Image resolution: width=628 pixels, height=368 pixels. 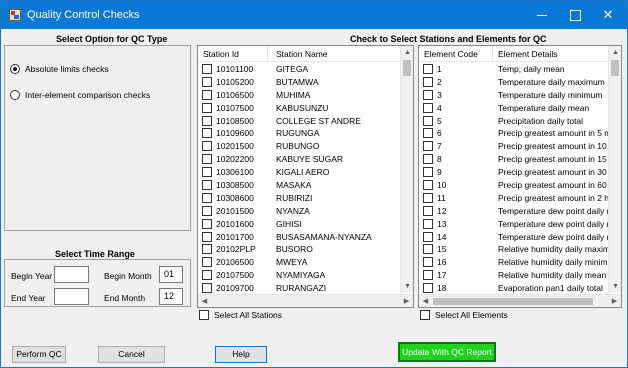 What do you see at coordinates (80, 95) in the screenshot?
I see `radio-inter-element: Inter-element comparison checks` at bounding box center [80, 95].